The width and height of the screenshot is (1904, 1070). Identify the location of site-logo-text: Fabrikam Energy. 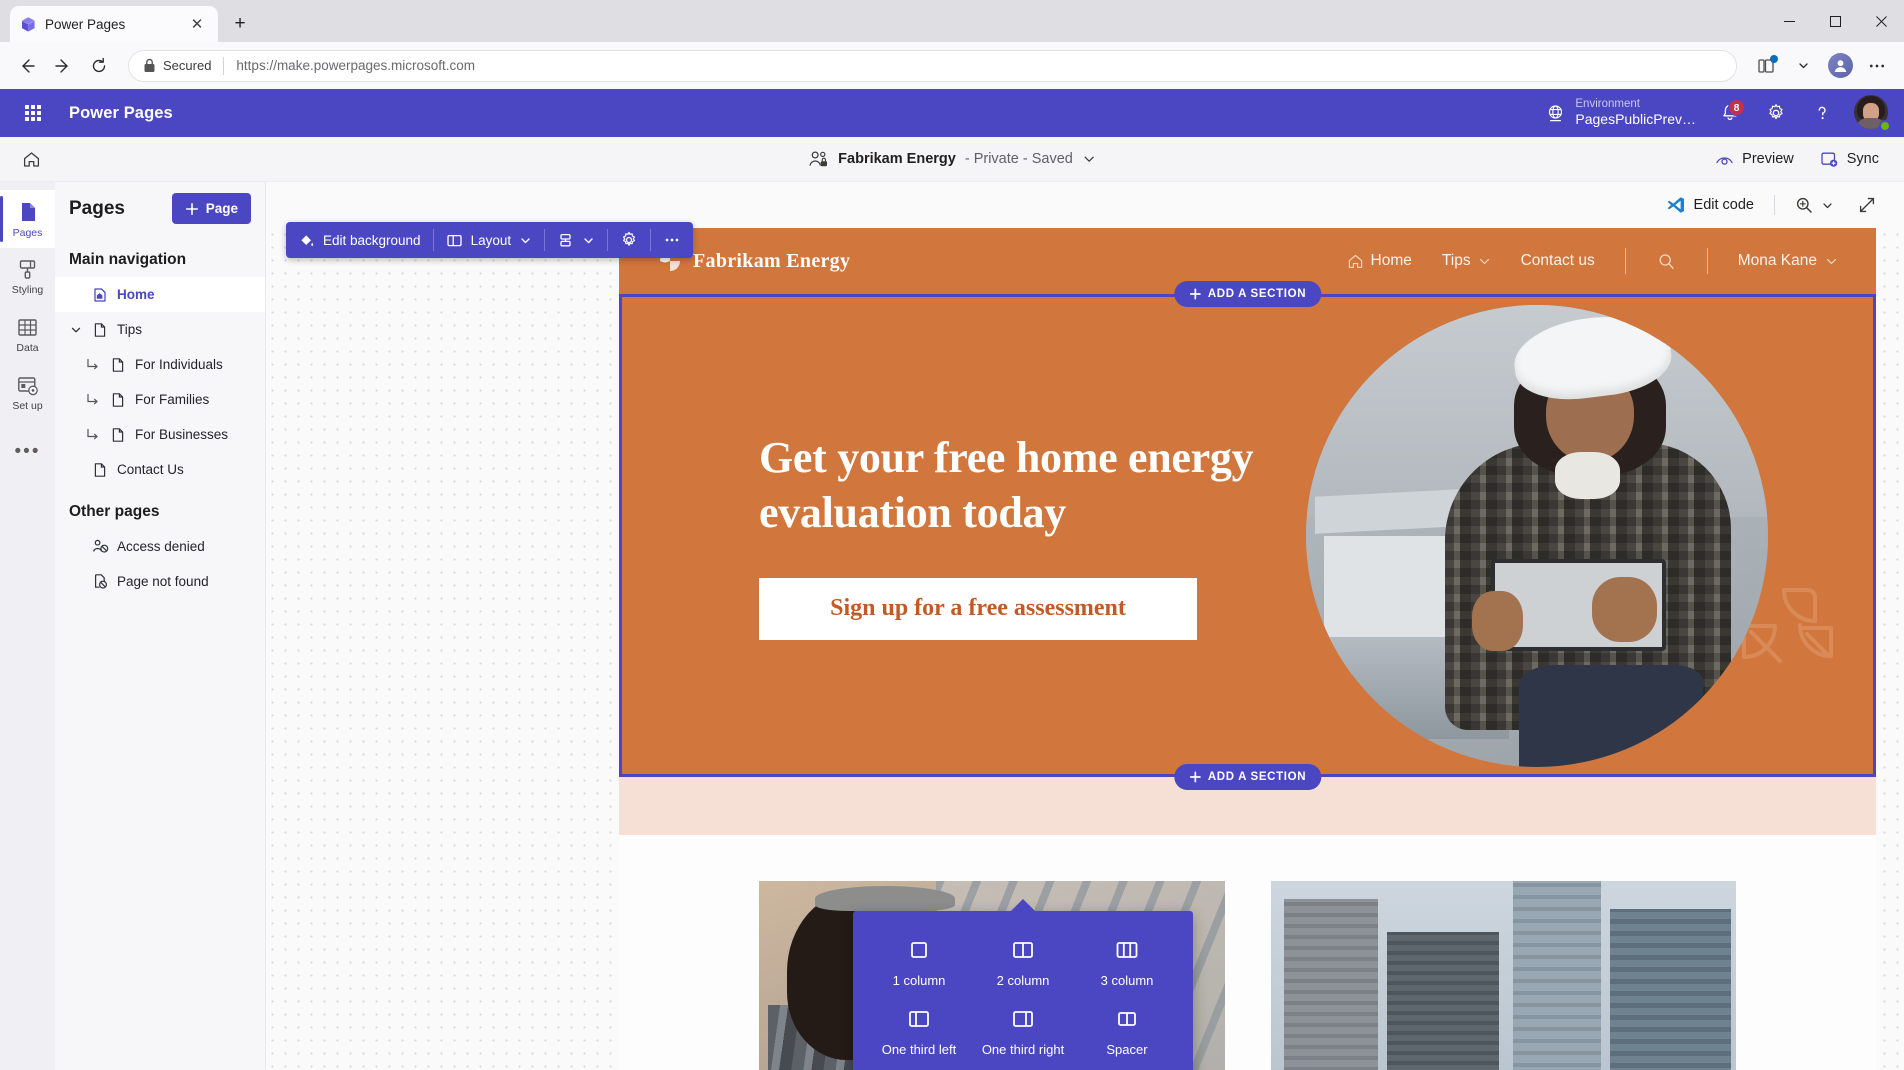
(772, 260).